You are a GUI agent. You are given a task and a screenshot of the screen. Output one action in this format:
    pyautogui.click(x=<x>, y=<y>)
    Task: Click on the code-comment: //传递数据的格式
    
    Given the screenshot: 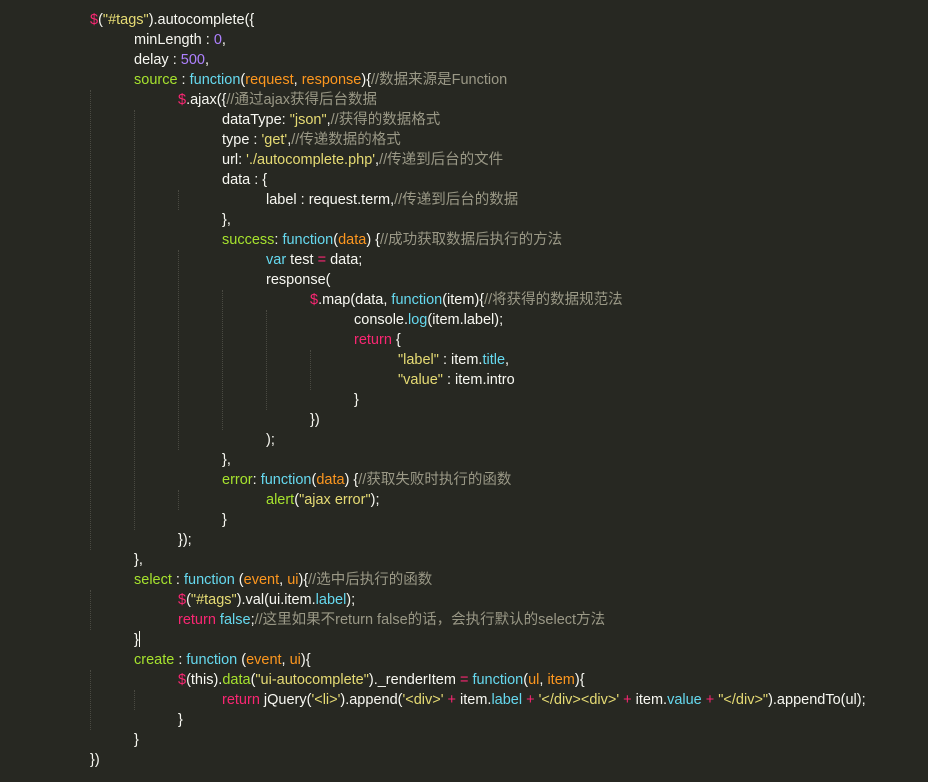 What is the action you would take?
    pyautogui.click(x=346, y=140)
    